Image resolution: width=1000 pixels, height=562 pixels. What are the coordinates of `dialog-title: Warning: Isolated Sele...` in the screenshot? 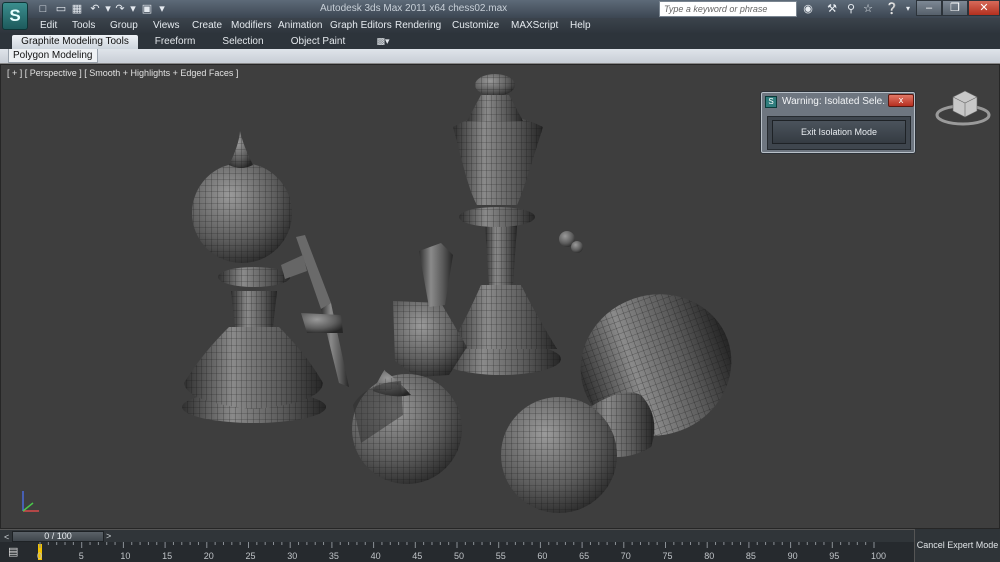 It's located at (834, 101).